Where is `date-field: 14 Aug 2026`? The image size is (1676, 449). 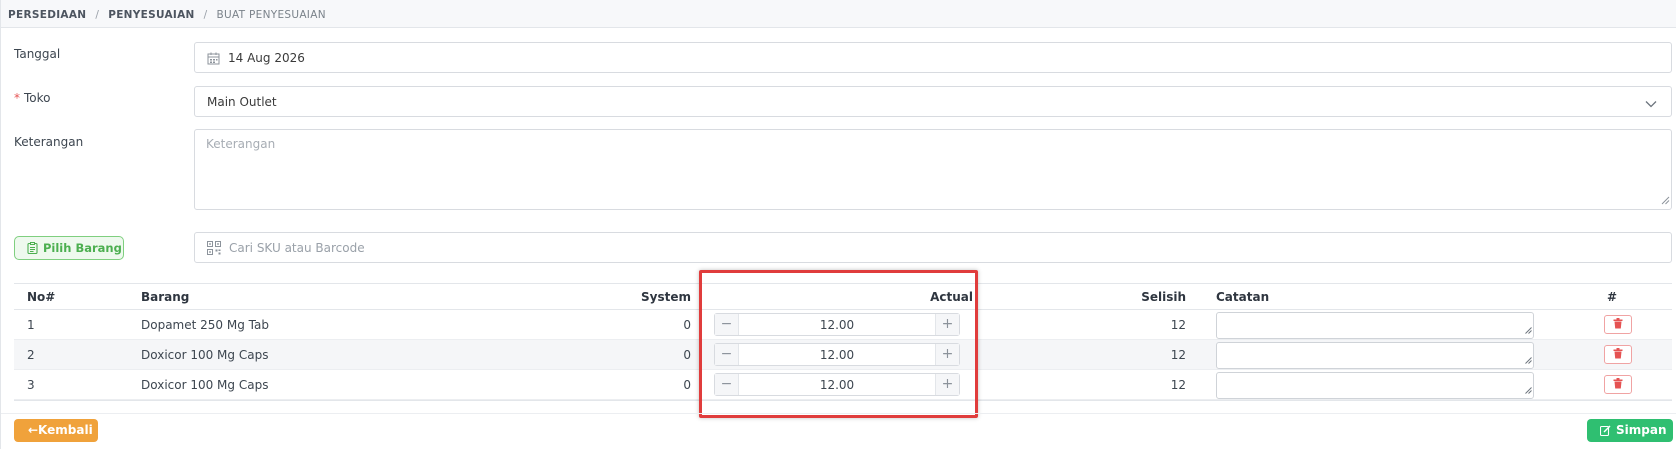 date-field: 14 Aug 2026 is located at coordinates (933, 57).